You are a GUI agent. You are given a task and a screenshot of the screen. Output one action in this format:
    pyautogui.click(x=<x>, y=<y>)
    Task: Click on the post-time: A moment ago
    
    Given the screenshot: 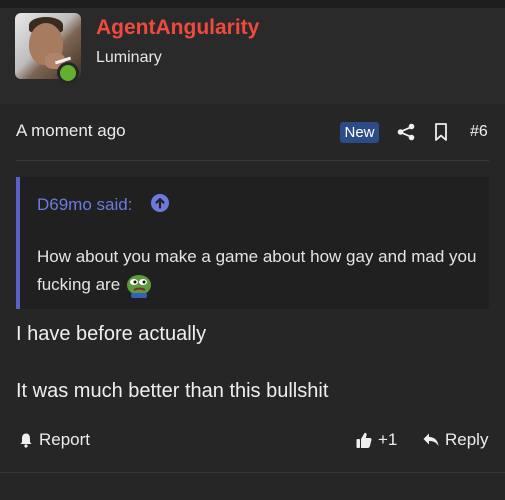 What is the action you would take?
    pyautogui.click(x=71, y=131)
    